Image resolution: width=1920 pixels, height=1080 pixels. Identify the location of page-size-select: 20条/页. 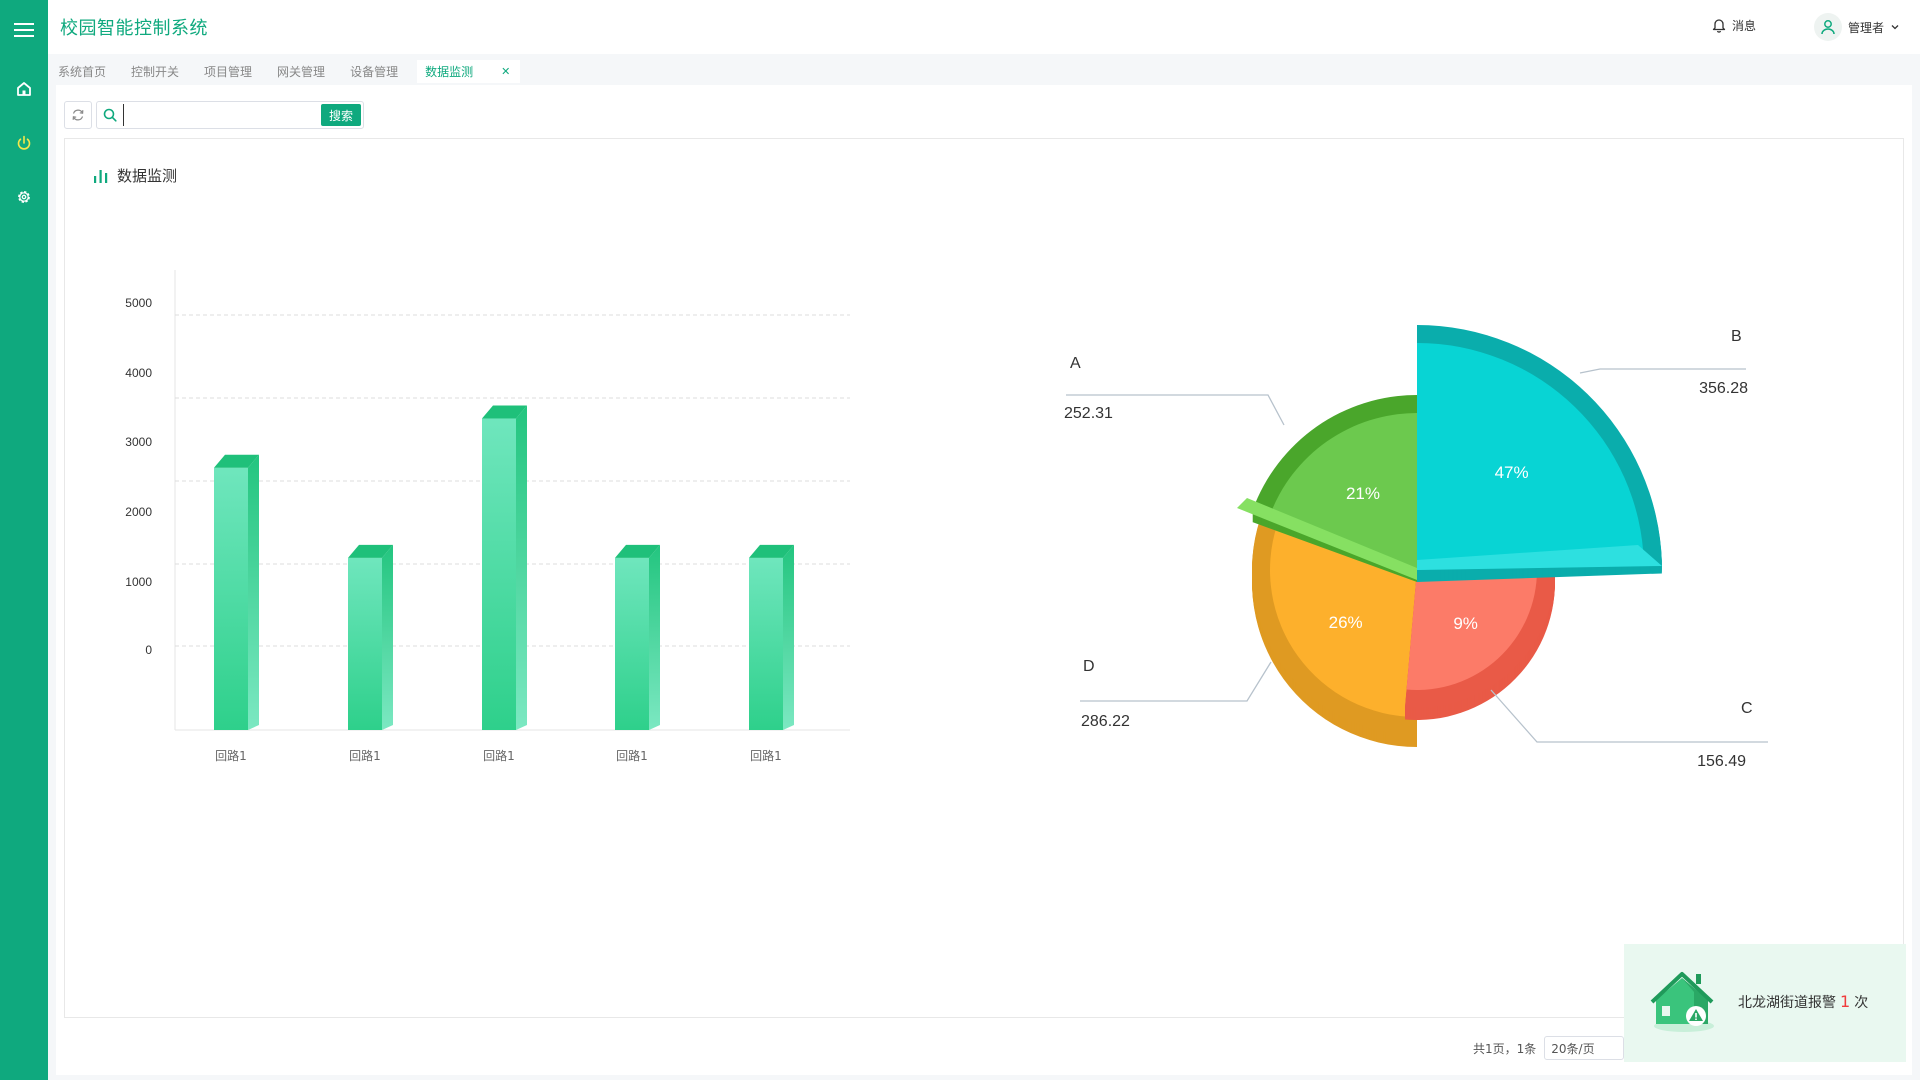
(1584, 1048).